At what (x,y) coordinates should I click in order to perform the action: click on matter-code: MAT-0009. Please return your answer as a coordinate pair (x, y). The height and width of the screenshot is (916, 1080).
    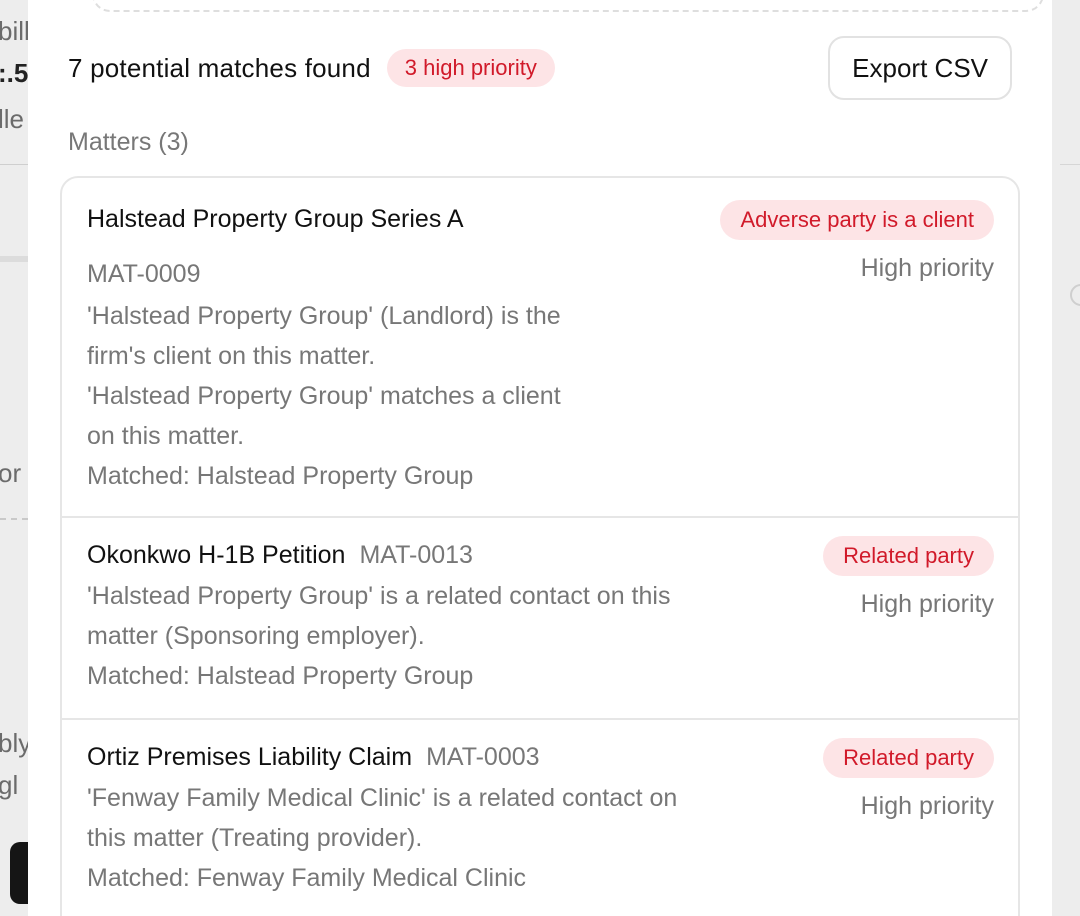
    Looking at the image, I should click on (144, 274).